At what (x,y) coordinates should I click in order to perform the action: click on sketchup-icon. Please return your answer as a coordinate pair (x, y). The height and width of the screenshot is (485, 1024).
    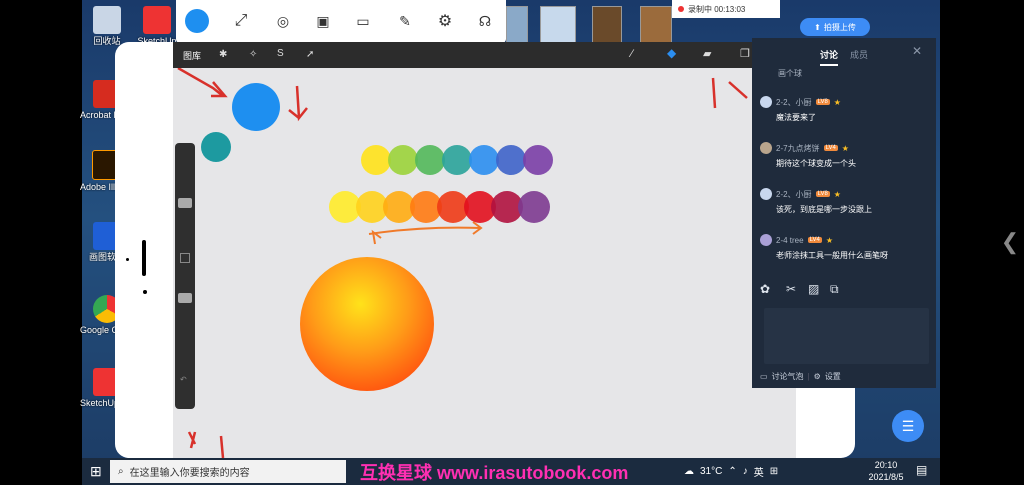
    Looking at the image, I should click on (157, 20).